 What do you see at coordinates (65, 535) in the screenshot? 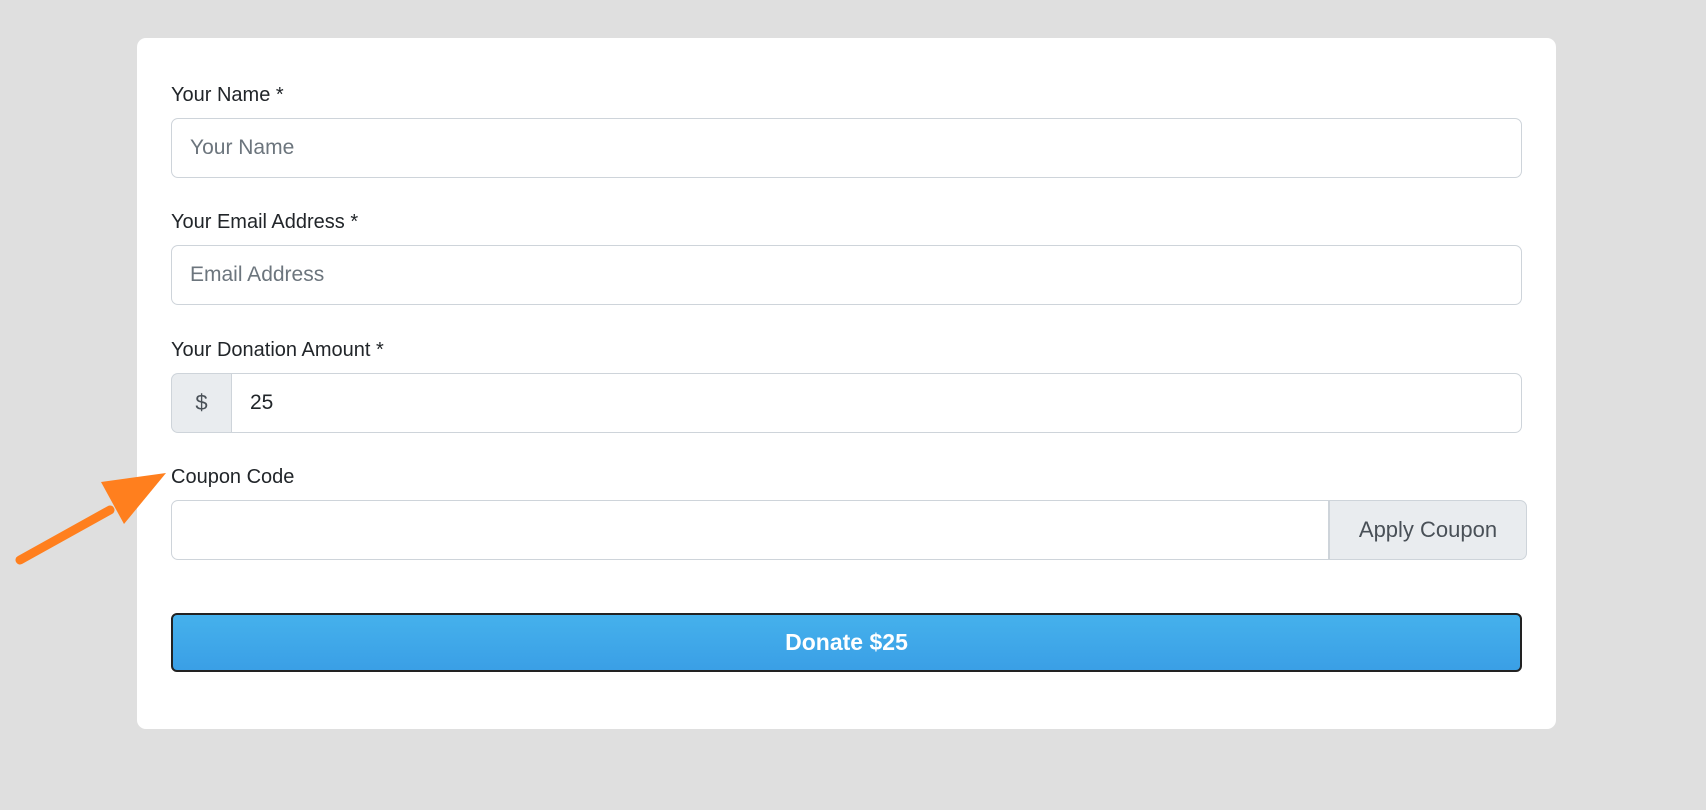
I see `arrow-shaft` at bounding box center [65, 535].